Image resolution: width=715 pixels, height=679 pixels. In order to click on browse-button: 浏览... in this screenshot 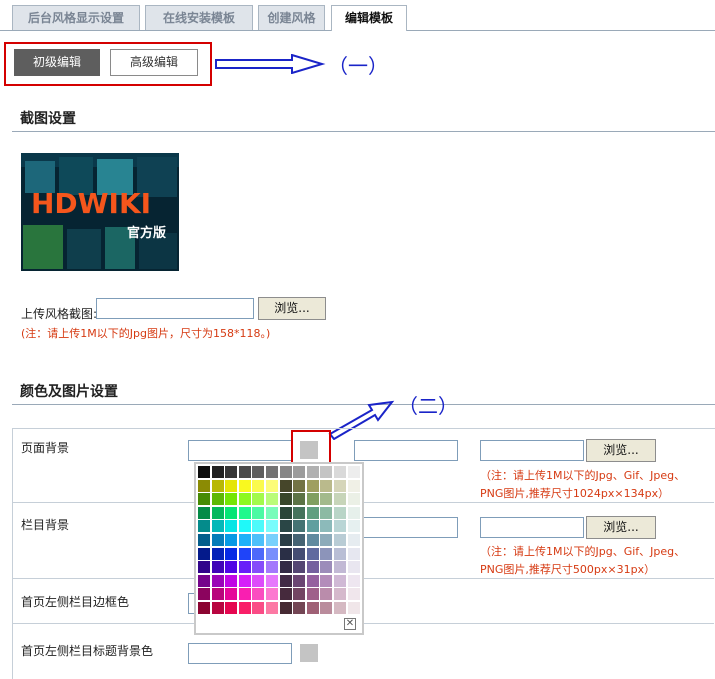, I will do `click(292, 308)`.